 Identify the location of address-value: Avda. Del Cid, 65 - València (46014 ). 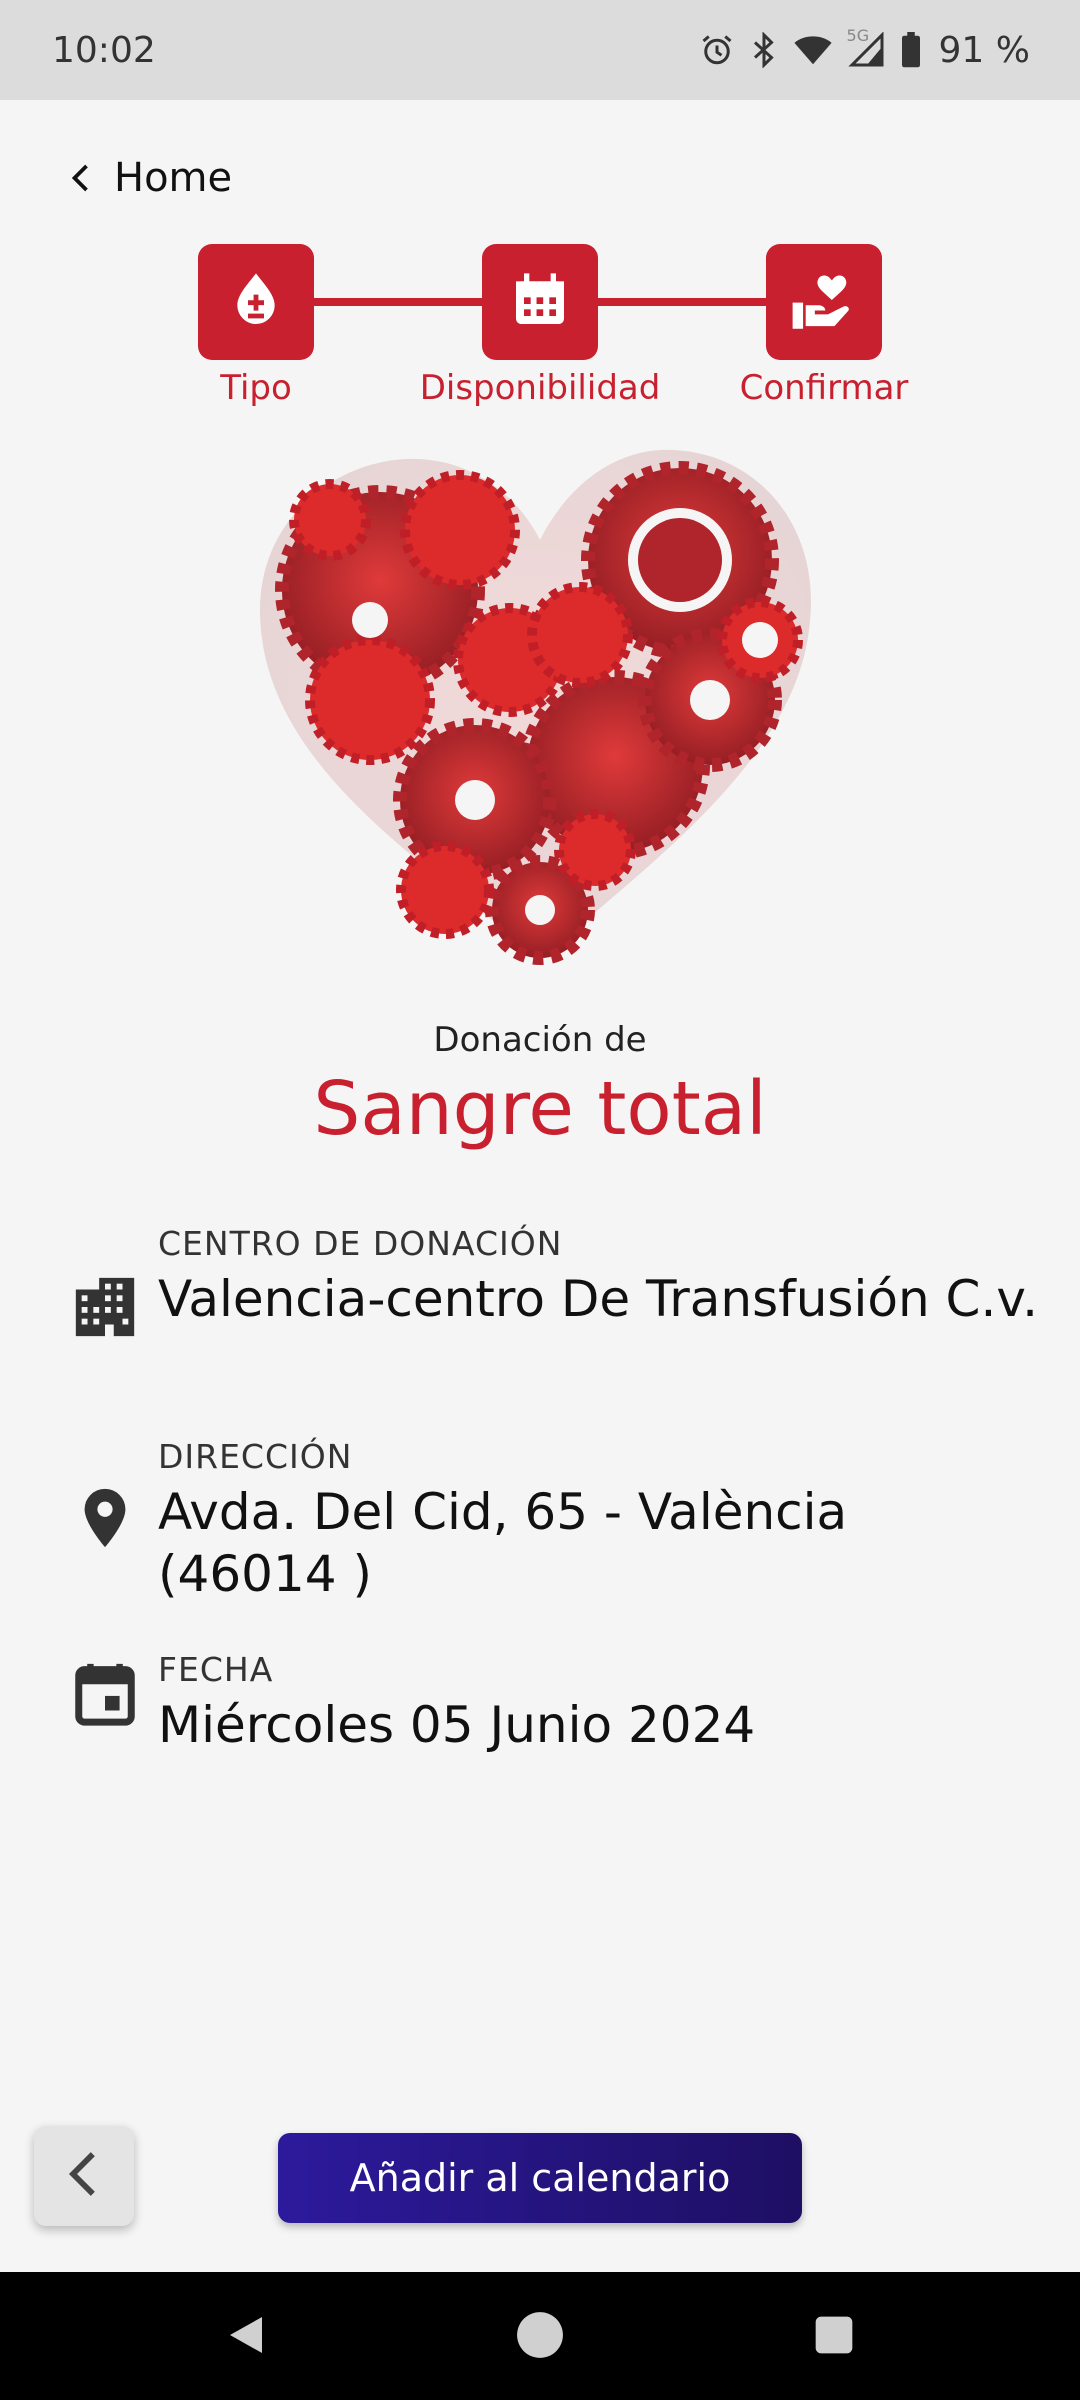
(503, 1543).